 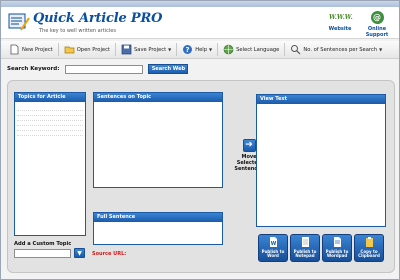 What do you see at coordinates (14, 49) in the screenshot?
I see `new-document-icon` at bounding box center [14, 49].